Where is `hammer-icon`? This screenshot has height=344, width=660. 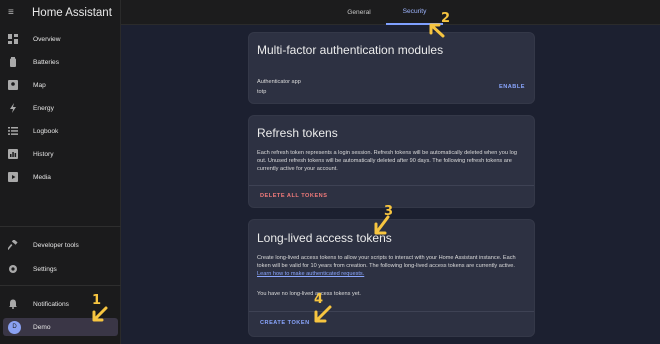 hammer-icon is located at coordinates (13, 245).